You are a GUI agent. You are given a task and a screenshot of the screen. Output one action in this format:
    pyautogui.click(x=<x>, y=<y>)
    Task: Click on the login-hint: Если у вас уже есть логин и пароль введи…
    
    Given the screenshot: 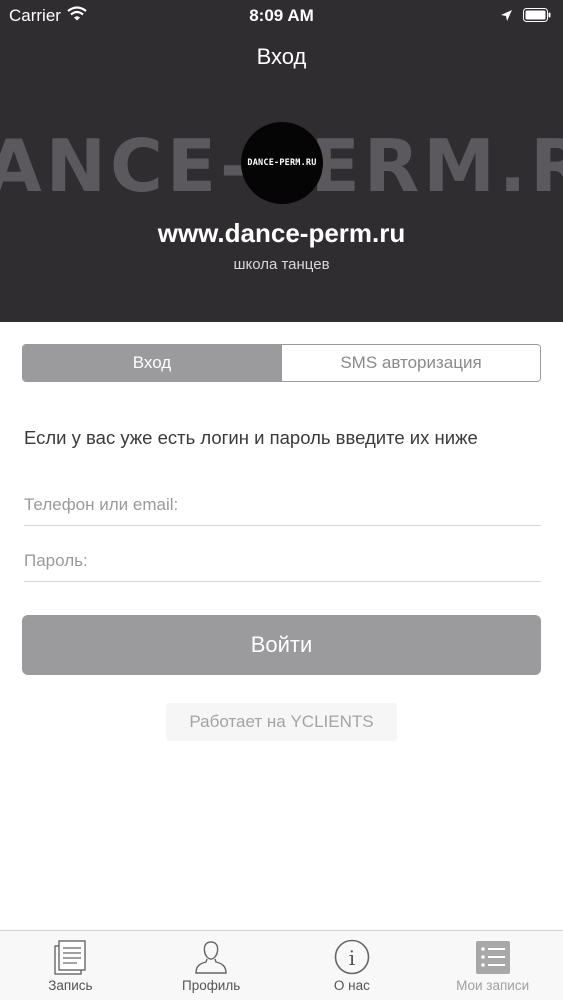 What is the action you would take?
    pyautogui.click(x=251, y=437)
    